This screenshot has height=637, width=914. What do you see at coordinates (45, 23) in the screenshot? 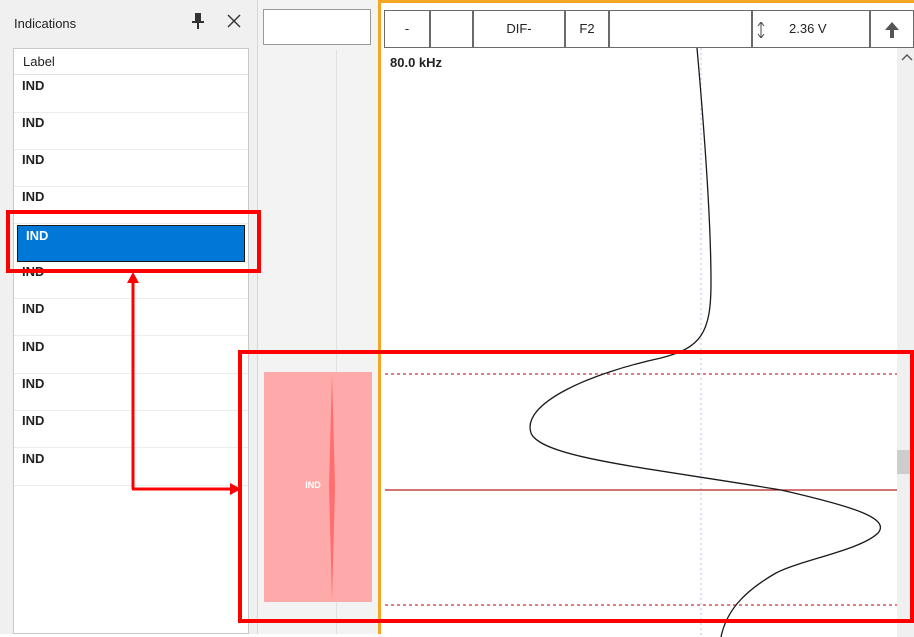
I see `panel-title: Indications` at bounding box center [45, 23].